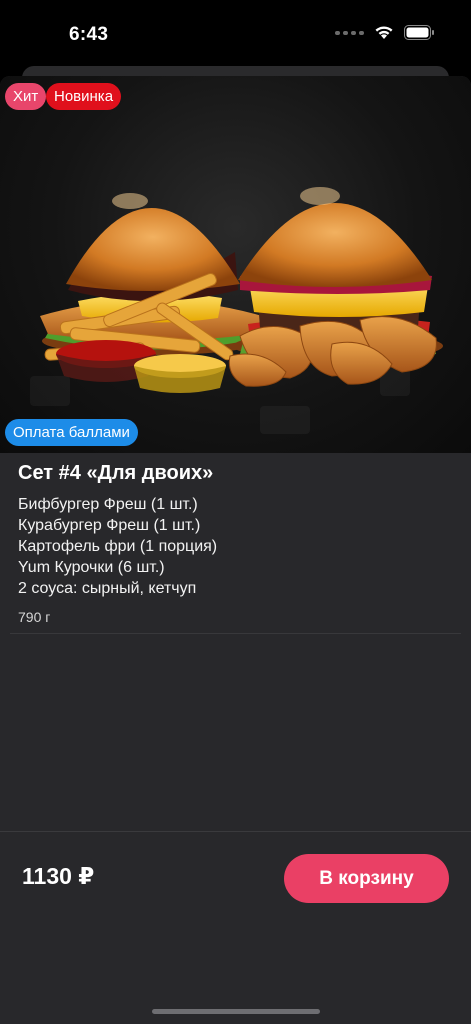 The width and height of the screenshot is (471, 1024). Describe the element at coordinates (235, 633) in the screenshot. I see `divider` at that location.